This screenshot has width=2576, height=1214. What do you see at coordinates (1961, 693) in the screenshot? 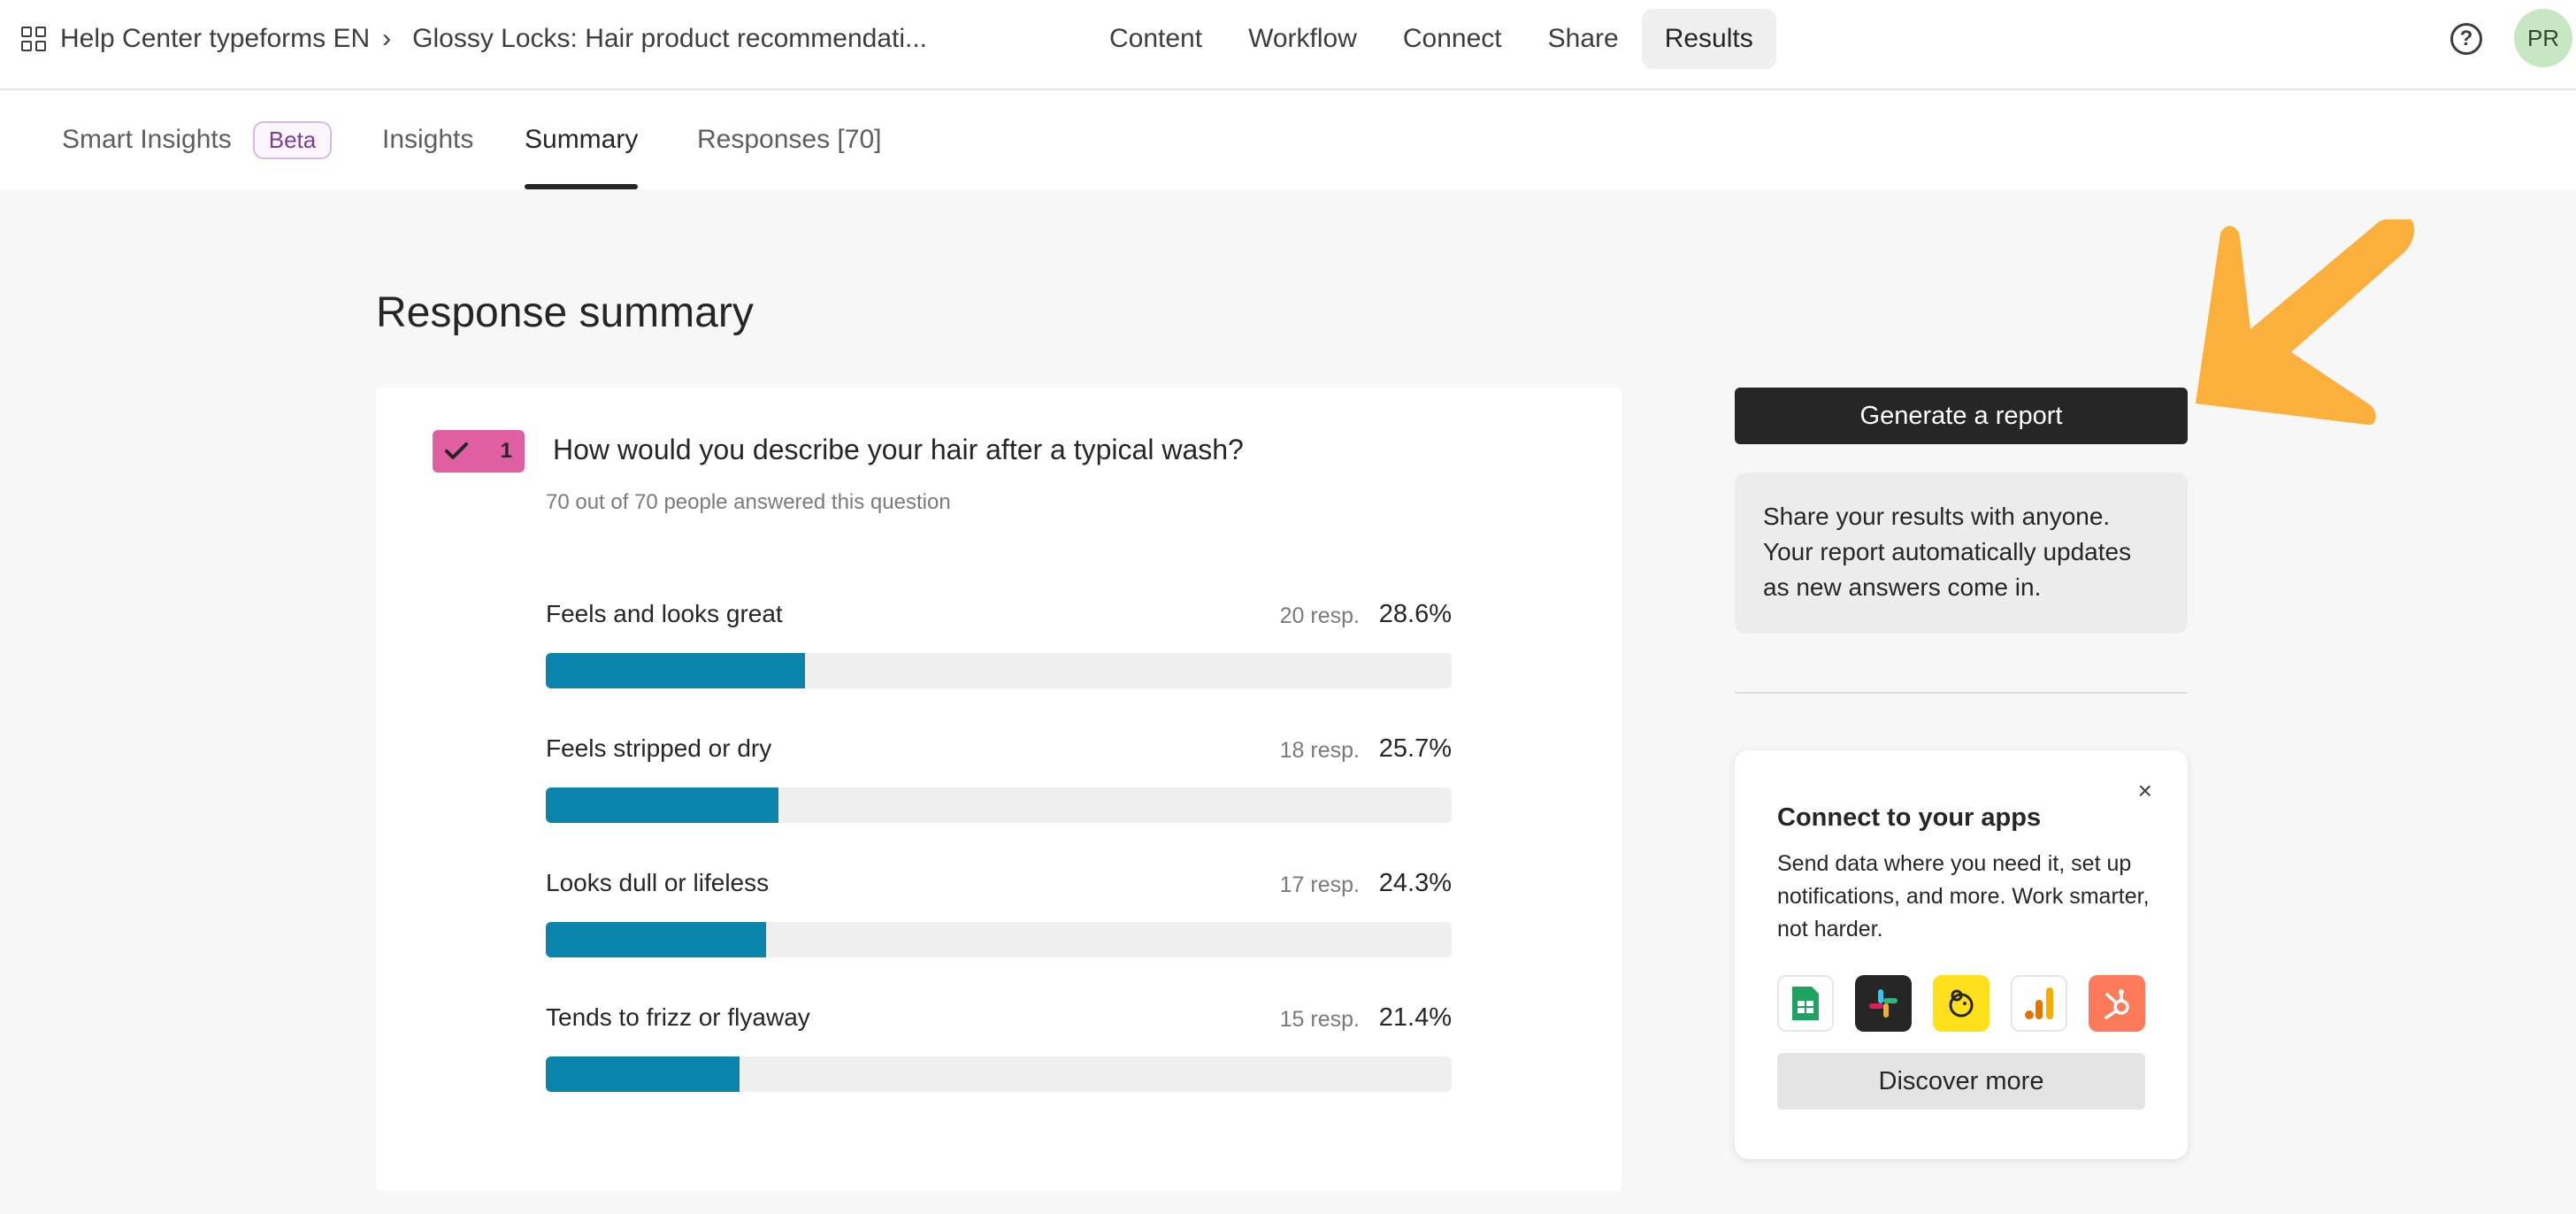
I see `divider` at bounding box center [1961, 693].